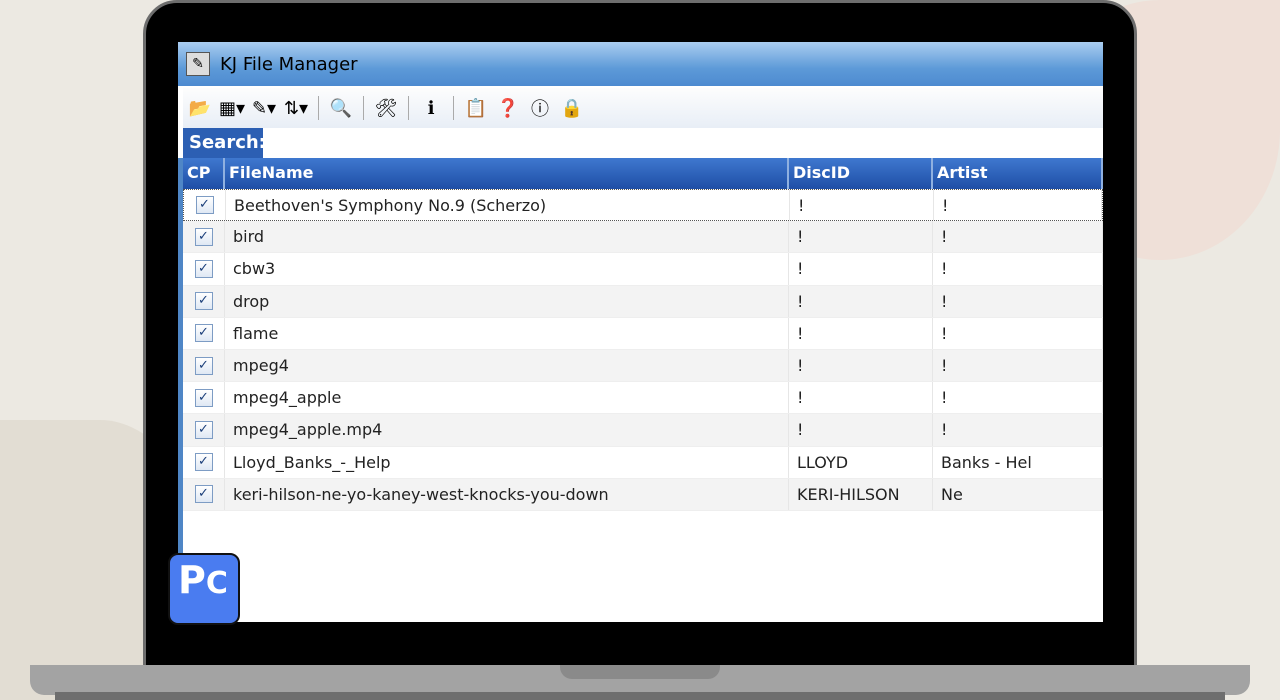 The width and height of the screenshot is (1280, 700). Describe the element at coordinates (341, 108) in the screenshot. I see `search-icon: 🔍` at that location.